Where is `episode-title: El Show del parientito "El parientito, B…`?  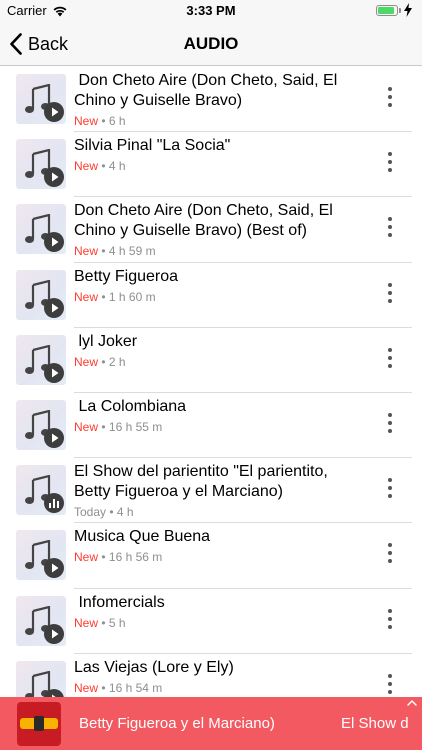 episode-title: El Show del parientito "El parientito, B… is located at coordinates (203, 482).